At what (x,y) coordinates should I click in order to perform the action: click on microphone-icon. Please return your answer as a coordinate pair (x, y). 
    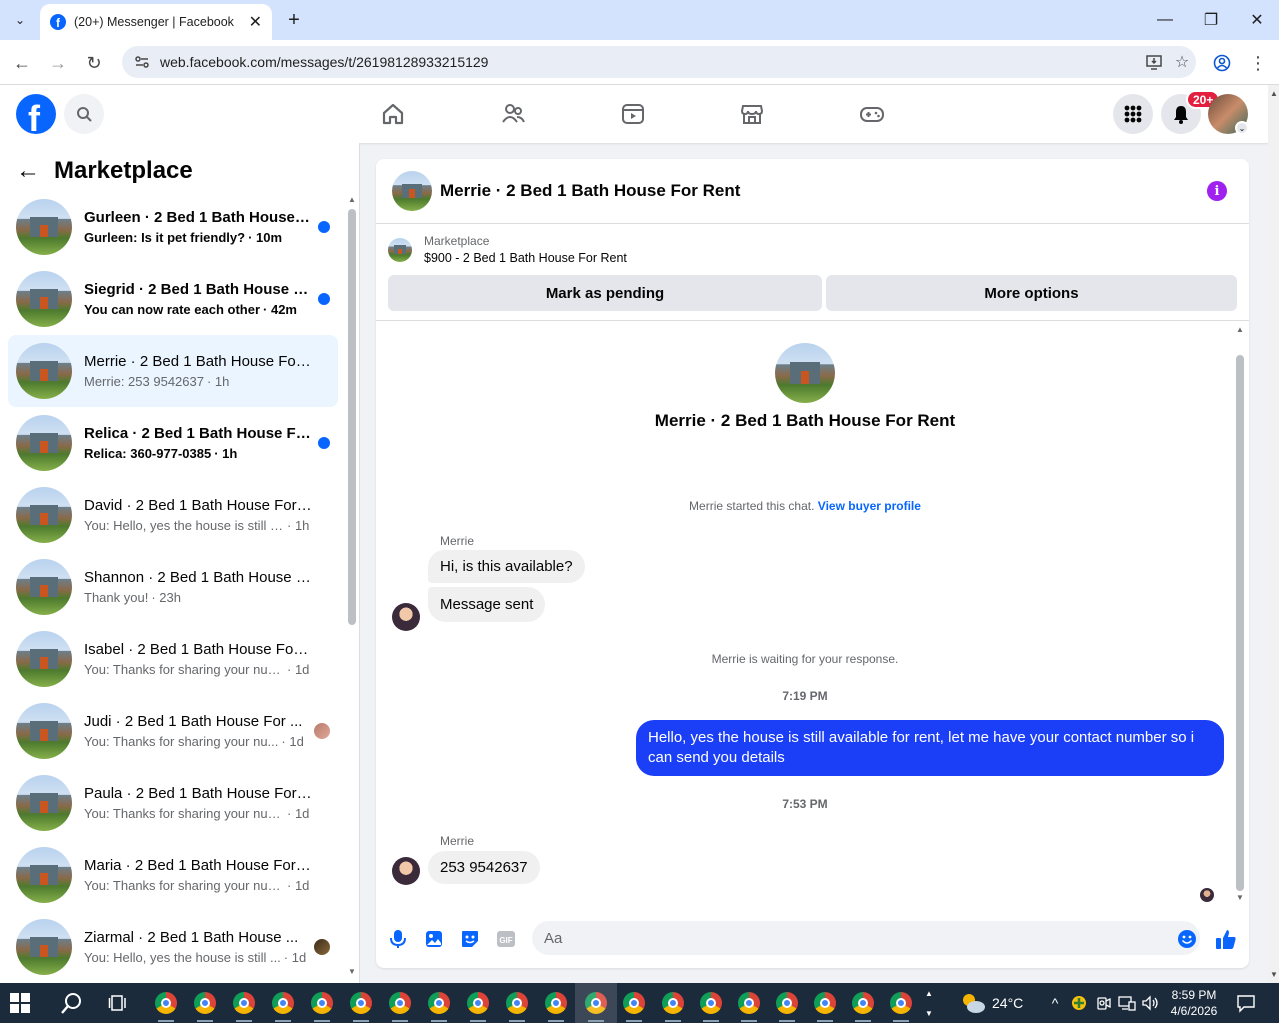
    Looking at the image, I should click on (398, 939).